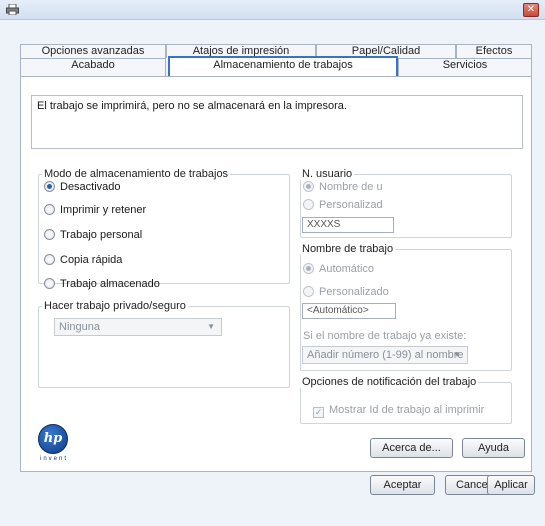 The image size is (545, 526). What do you see at coordinates (272, 10) in the screenshot?
I see `title-bar: ✕` at bounding box center [272, 10].